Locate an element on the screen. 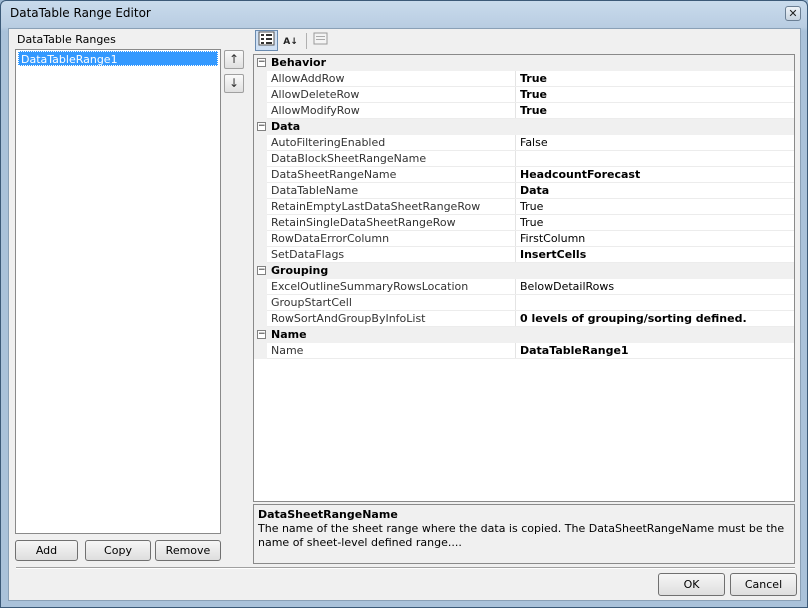  move-down-button: ↓ is located at coordinates (234, 83).